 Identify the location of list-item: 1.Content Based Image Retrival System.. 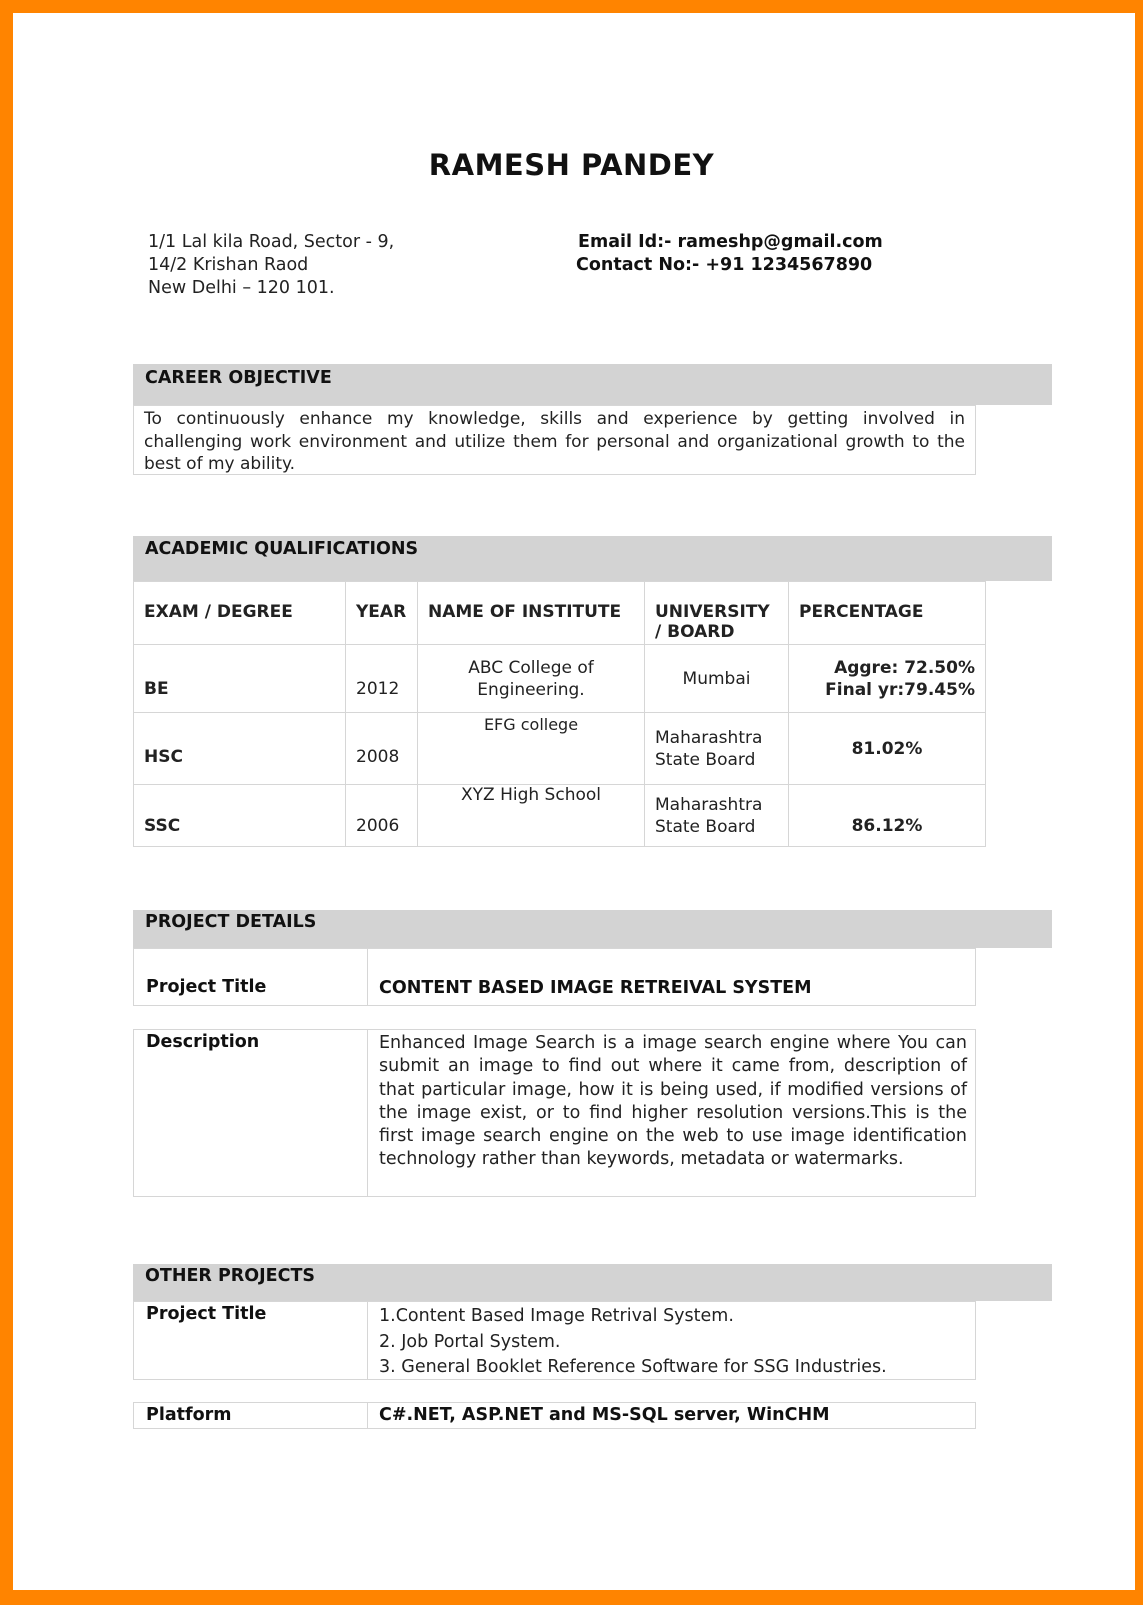
(556, 1316).